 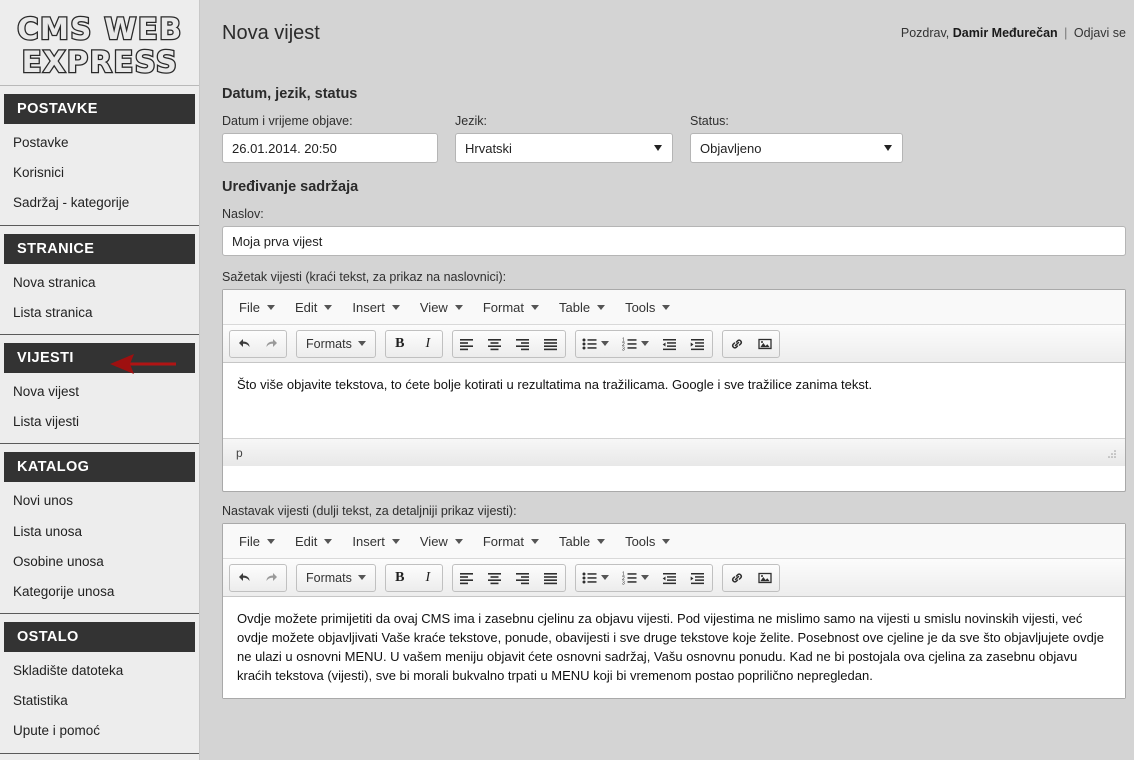 I want to click on menu-file-label: File, so click(x=249, y=307).